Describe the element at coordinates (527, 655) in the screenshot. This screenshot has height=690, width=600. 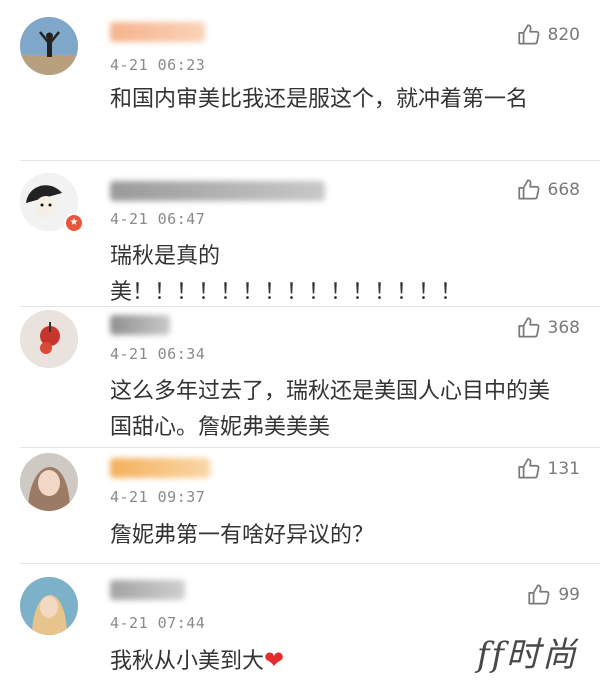
I see `brand-watermark: ff时尚` at that location.